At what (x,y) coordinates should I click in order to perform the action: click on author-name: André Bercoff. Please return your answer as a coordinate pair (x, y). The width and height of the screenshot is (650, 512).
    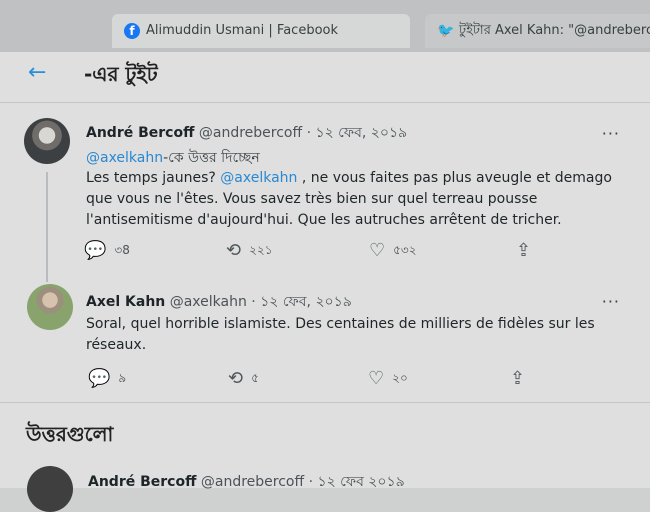
    Looking at the image, I should click on (140, 133).